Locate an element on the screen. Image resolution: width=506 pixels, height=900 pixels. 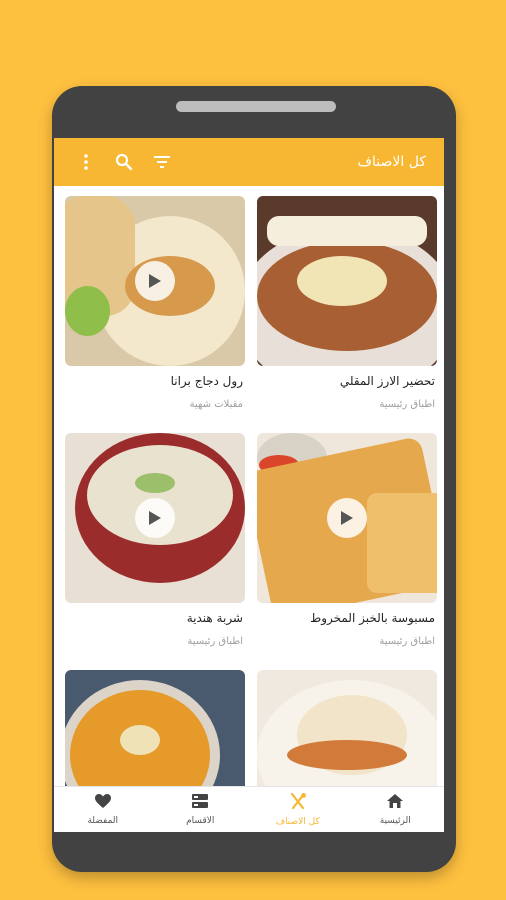
phone-speaker is located at coordinates (256, 106).